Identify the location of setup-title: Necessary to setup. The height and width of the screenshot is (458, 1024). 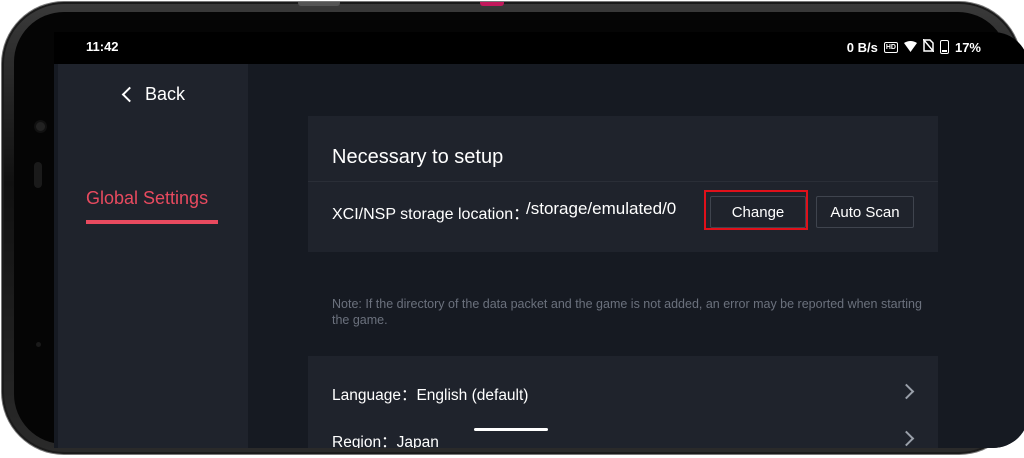
(418, 157).